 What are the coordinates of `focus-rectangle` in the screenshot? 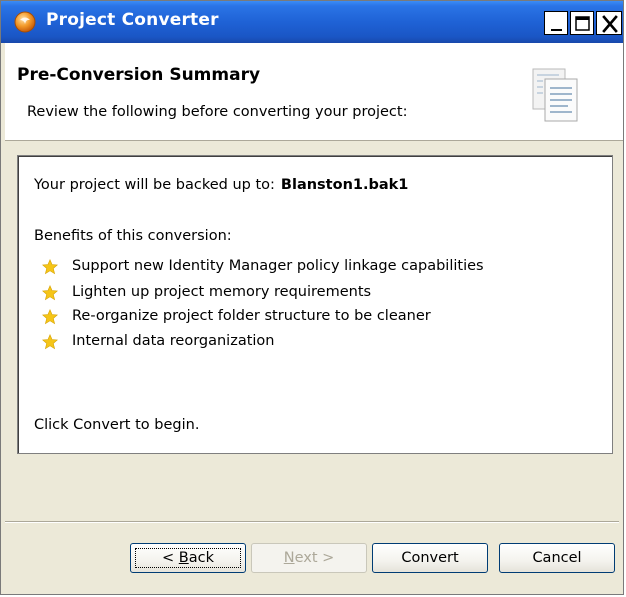 It's located at (188, 558).